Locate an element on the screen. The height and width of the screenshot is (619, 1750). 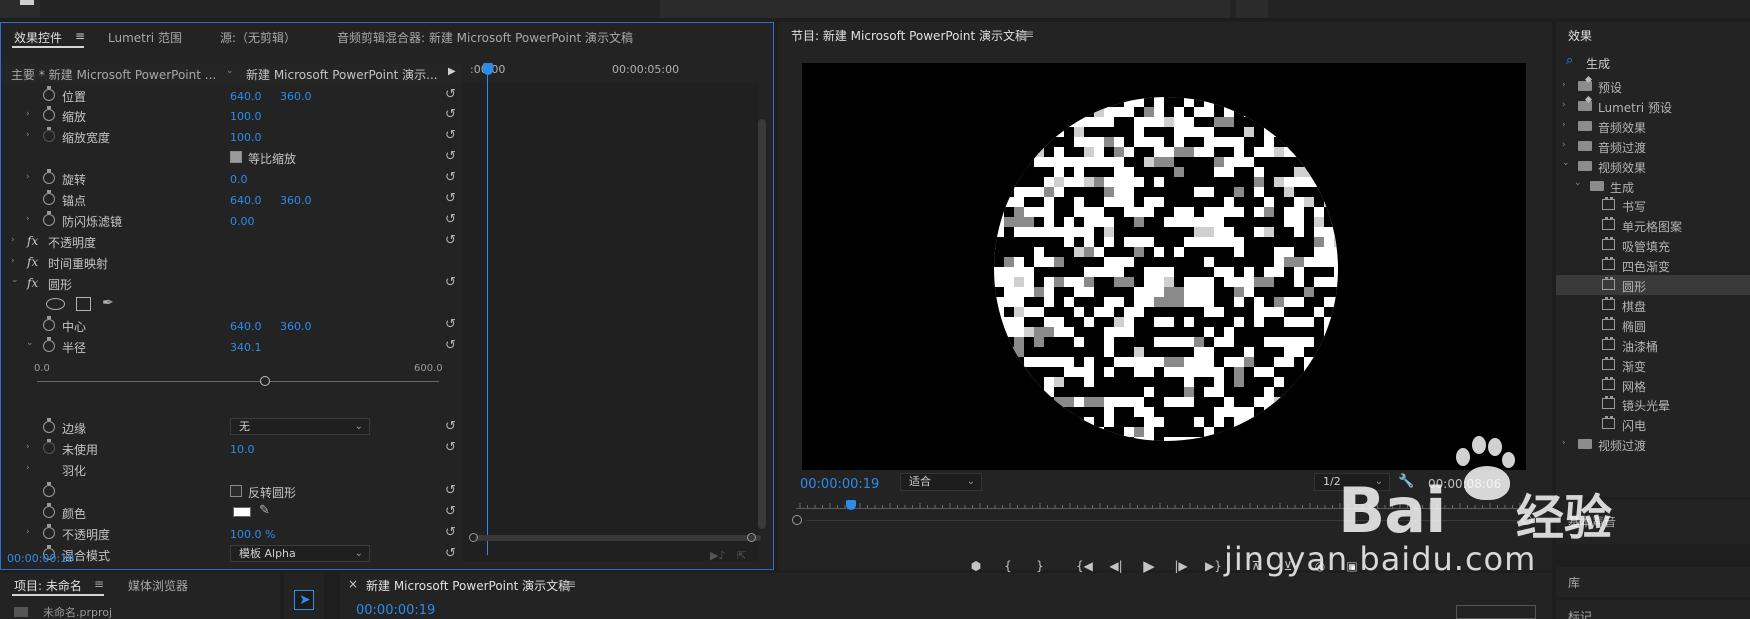
position-y-value: 360.0 is located at coordinates (296, 96).